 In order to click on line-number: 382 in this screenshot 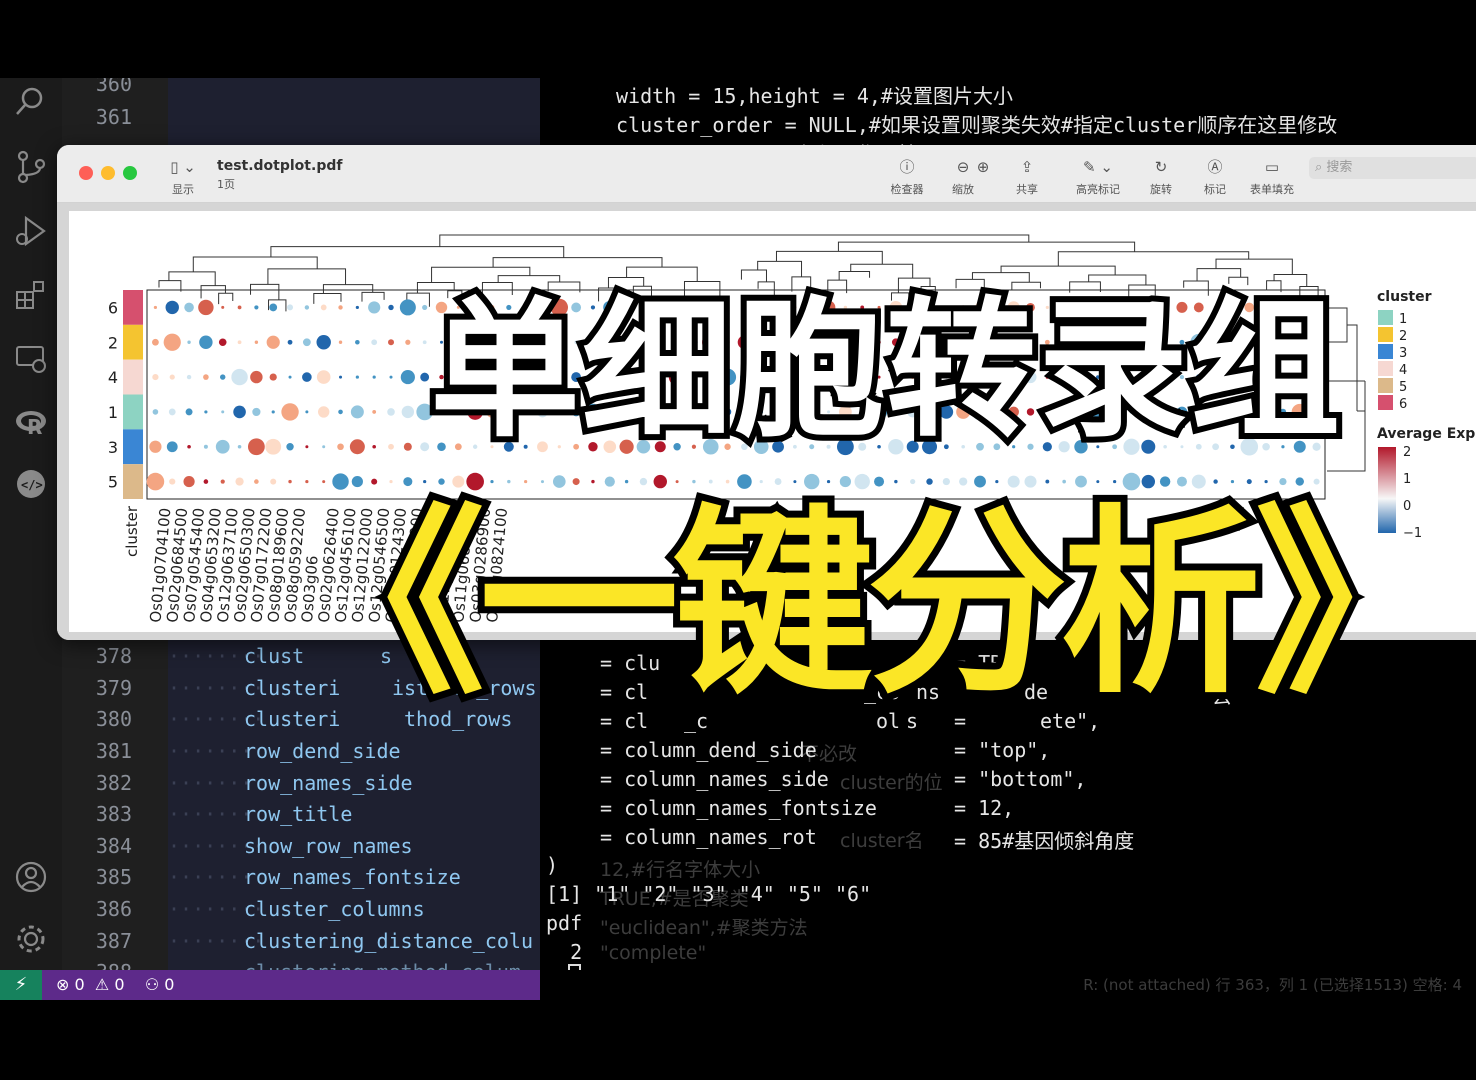, I will do `click(113, 783)`.